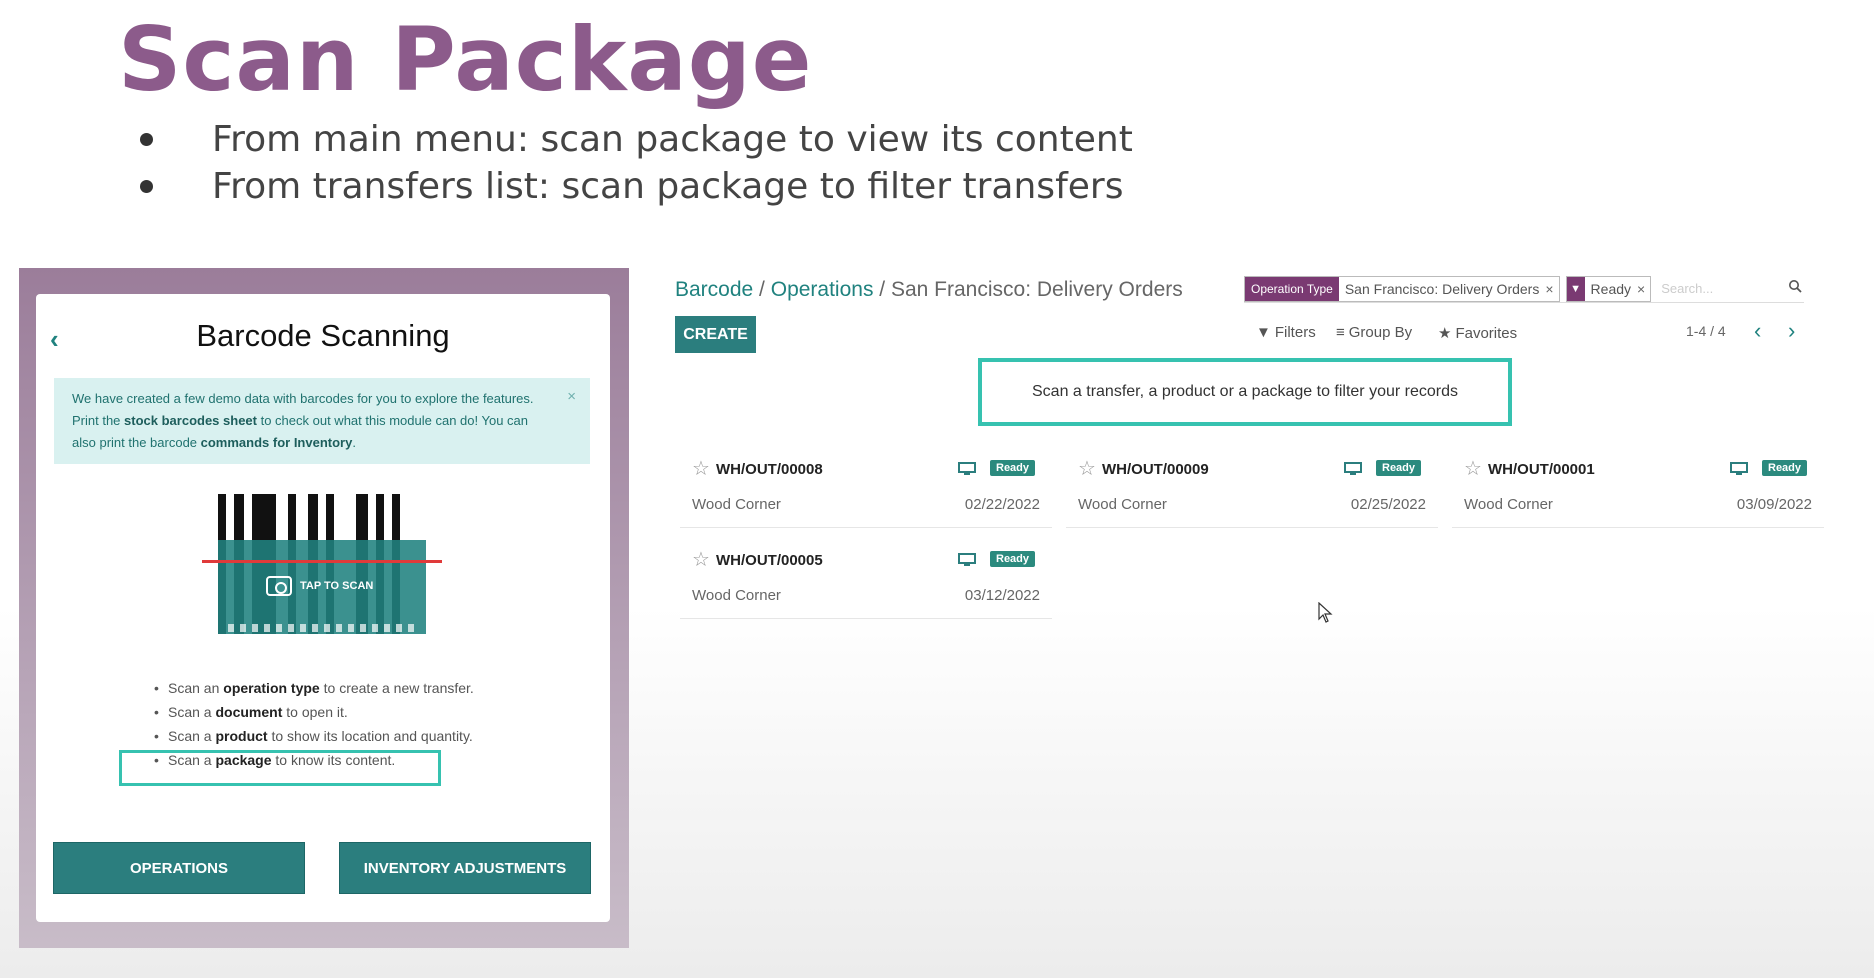 The image size is (1874, 978). Describe the element at coordinates (1374, 332) in the screenshot. I see `group-by-button: ≡ Group By` at that location.